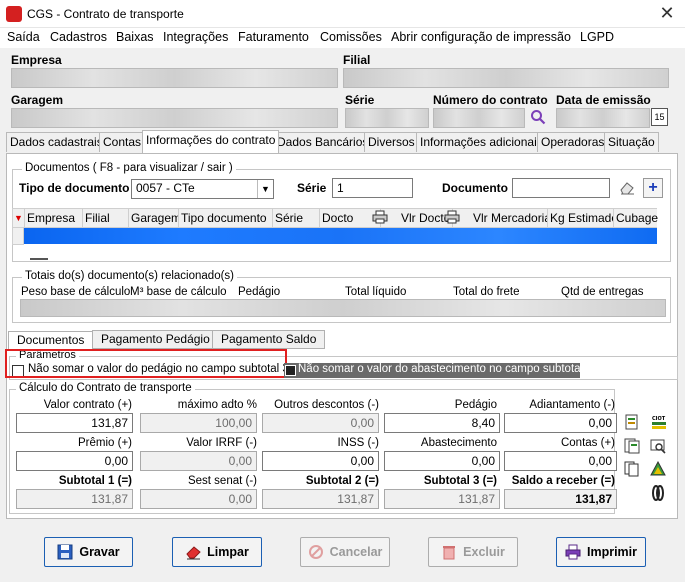 The width and height of the screenshot is (685, 582). What do you see at coordinates (174, 118) in the screenshot?
I see `garagem-field` at bounding box center [174, 118].